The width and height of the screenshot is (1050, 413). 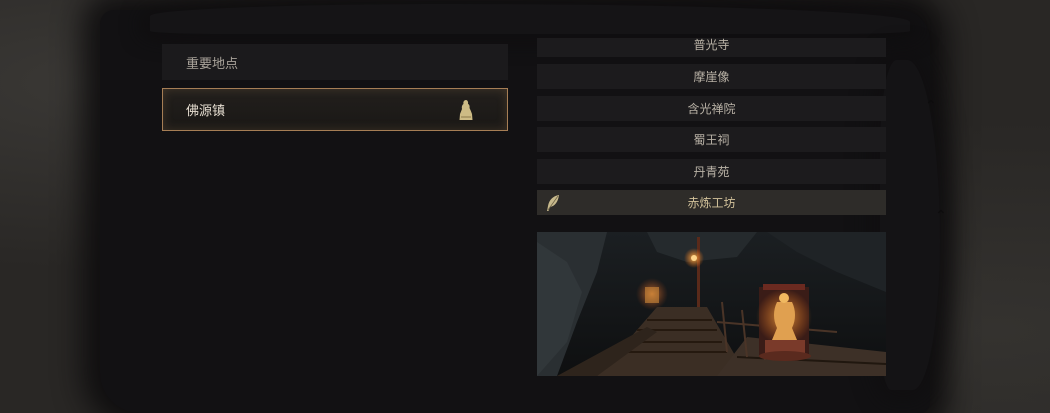 I want to click on list-item: 丹青苑, so click(x=711, y=171).